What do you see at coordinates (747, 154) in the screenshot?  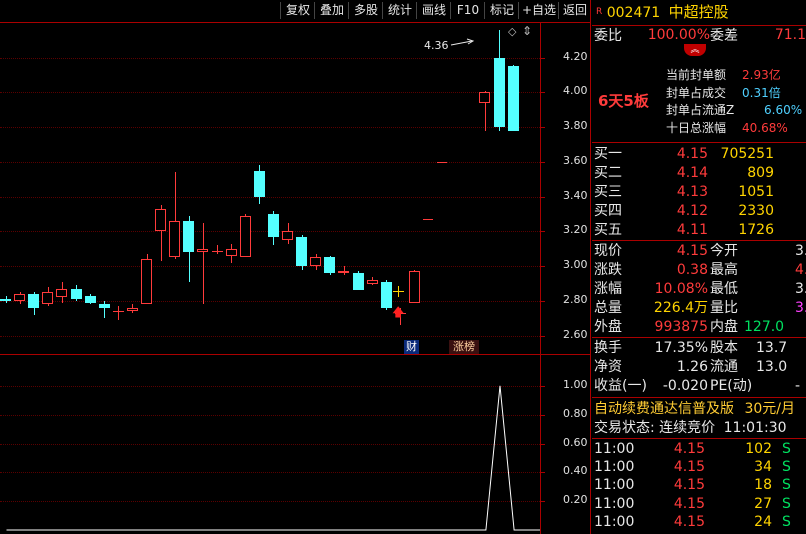 I see `bid-volume: 705251` at bounding box center [747, 154].